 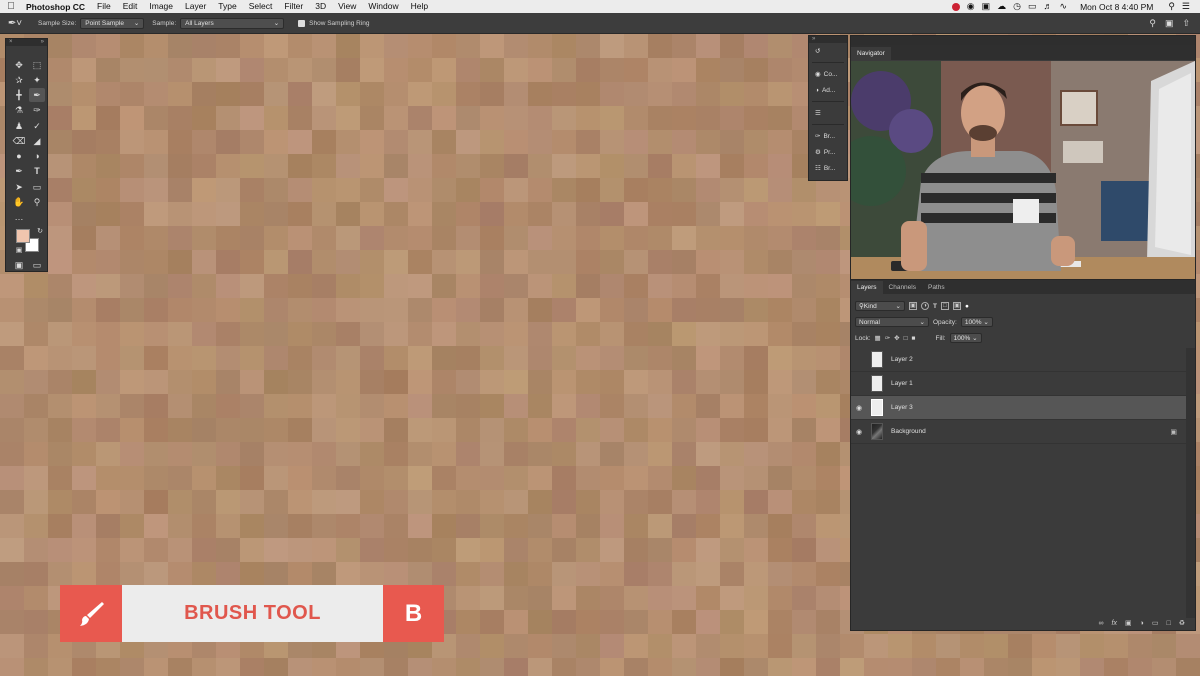 I want to click on sampling-ring-checkbox, so click(x=302, y=23).